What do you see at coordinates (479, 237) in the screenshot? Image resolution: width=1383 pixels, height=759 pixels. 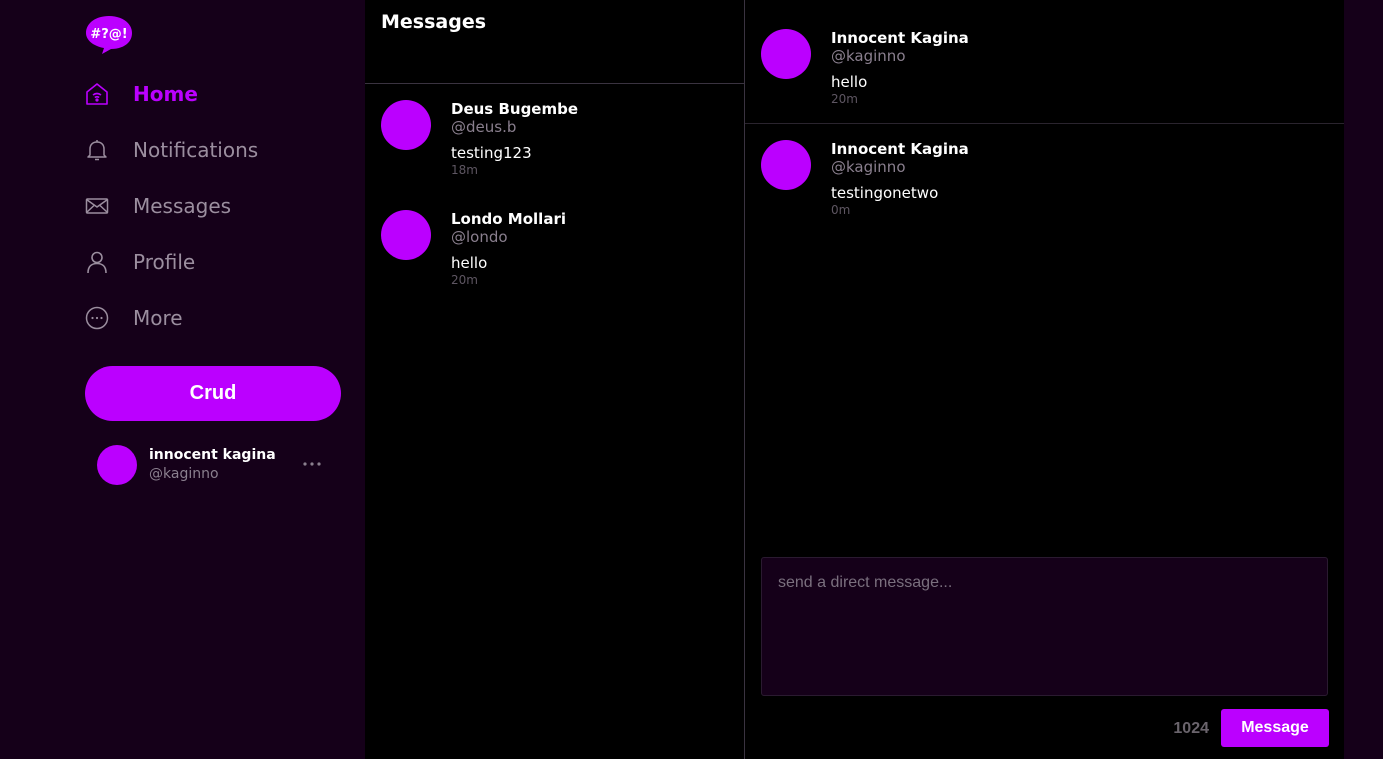 I see `conversation-handle: @londo` at bounding box center [479, 237].